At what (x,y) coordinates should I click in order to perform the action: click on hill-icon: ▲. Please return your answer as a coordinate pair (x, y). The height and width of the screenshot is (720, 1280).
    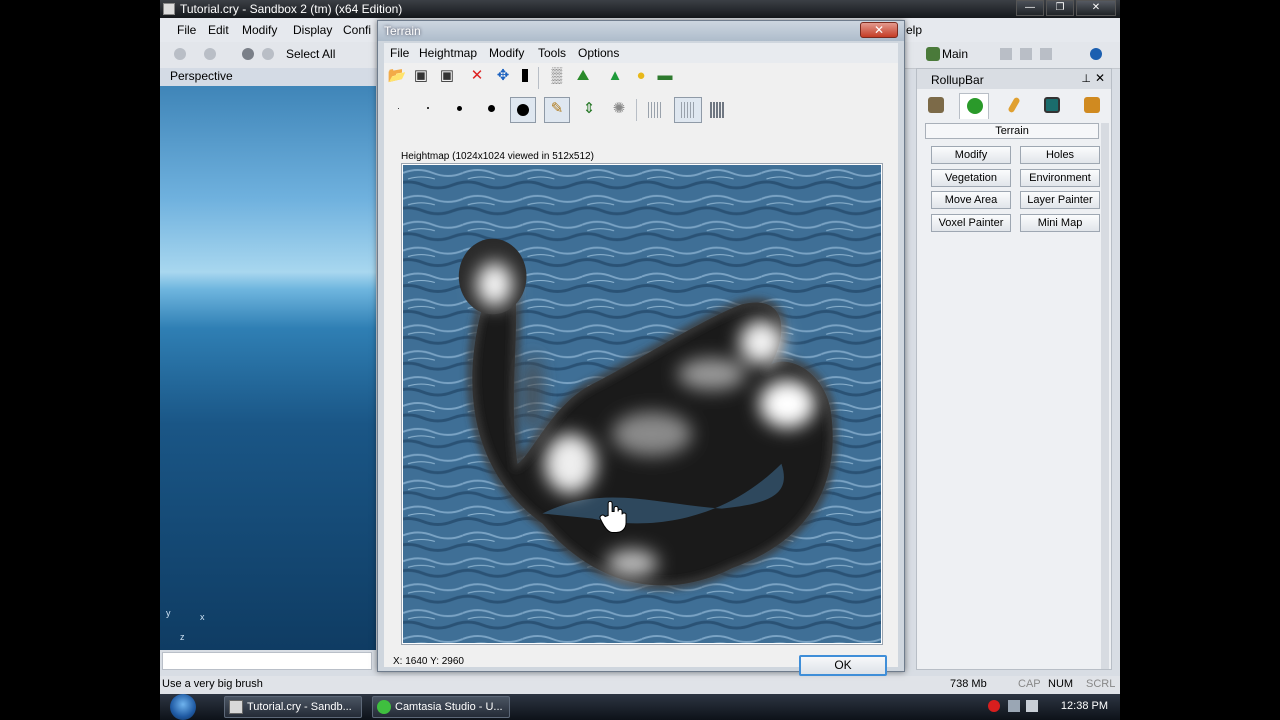
    Looking at the image, I should click on (615, 76).